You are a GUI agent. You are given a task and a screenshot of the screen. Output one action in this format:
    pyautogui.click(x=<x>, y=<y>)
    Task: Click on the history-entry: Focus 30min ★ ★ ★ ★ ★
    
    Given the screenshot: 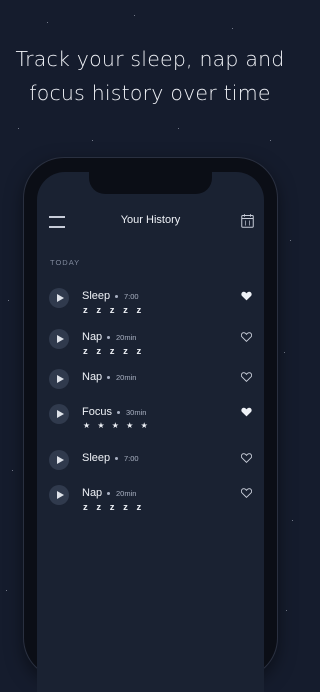 What is the action you would take?
    pyautogui.click(x=150, y=419)
    